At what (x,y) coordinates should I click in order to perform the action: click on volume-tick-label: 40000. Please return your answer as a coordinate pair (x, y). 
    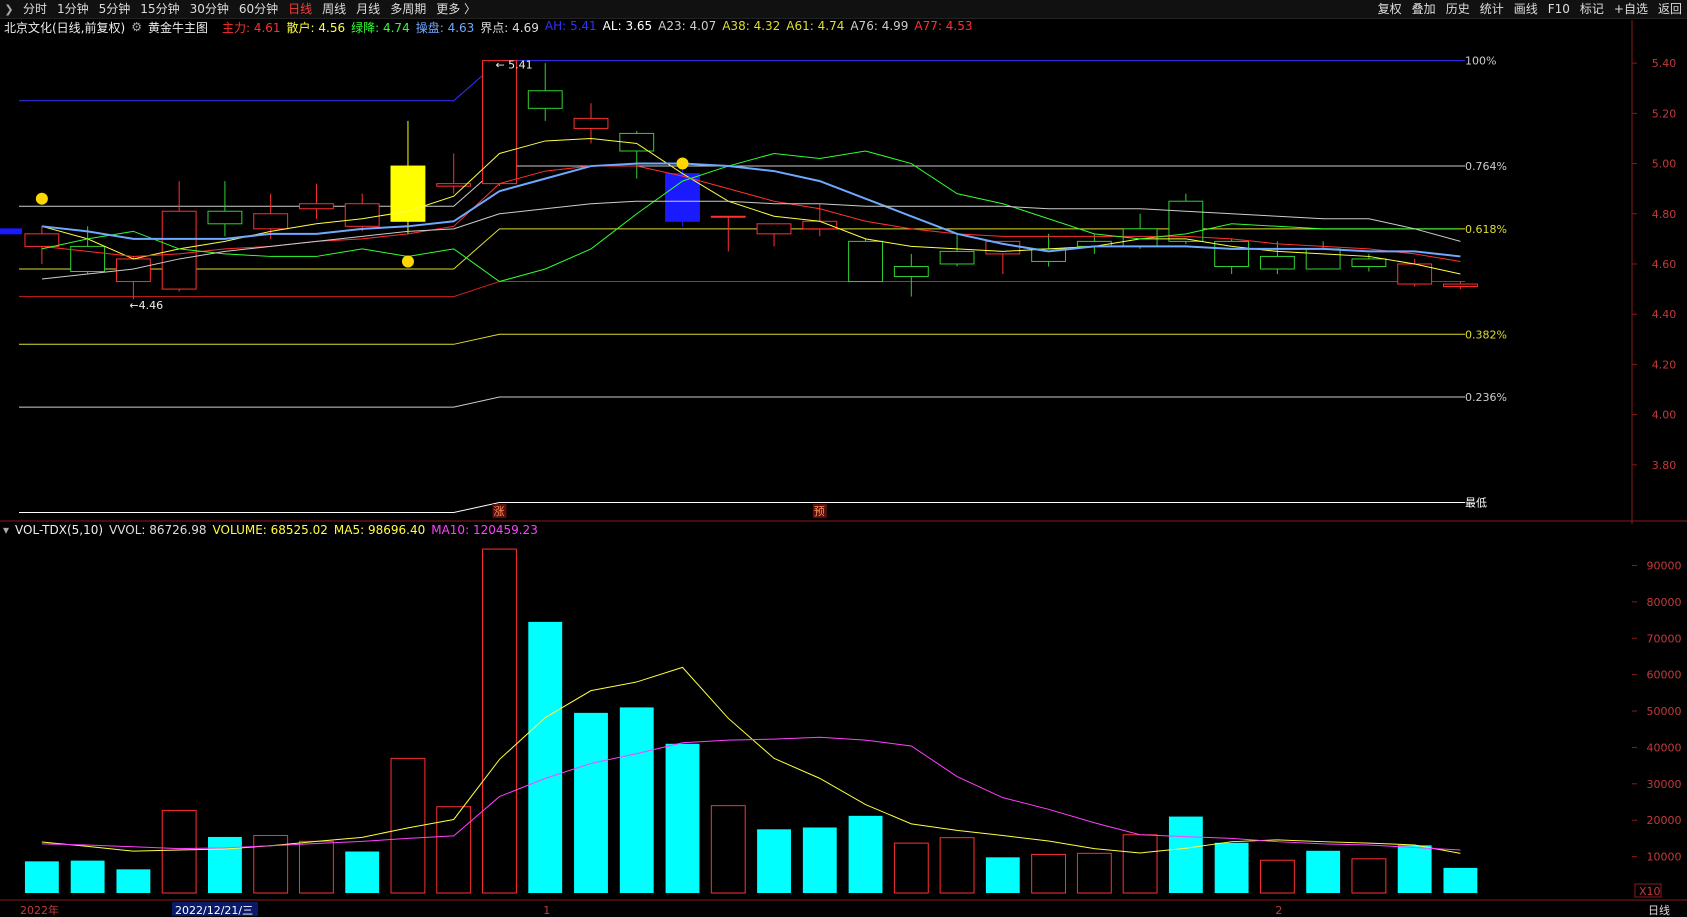
    Looking at the image, I should click on (1664, 747).